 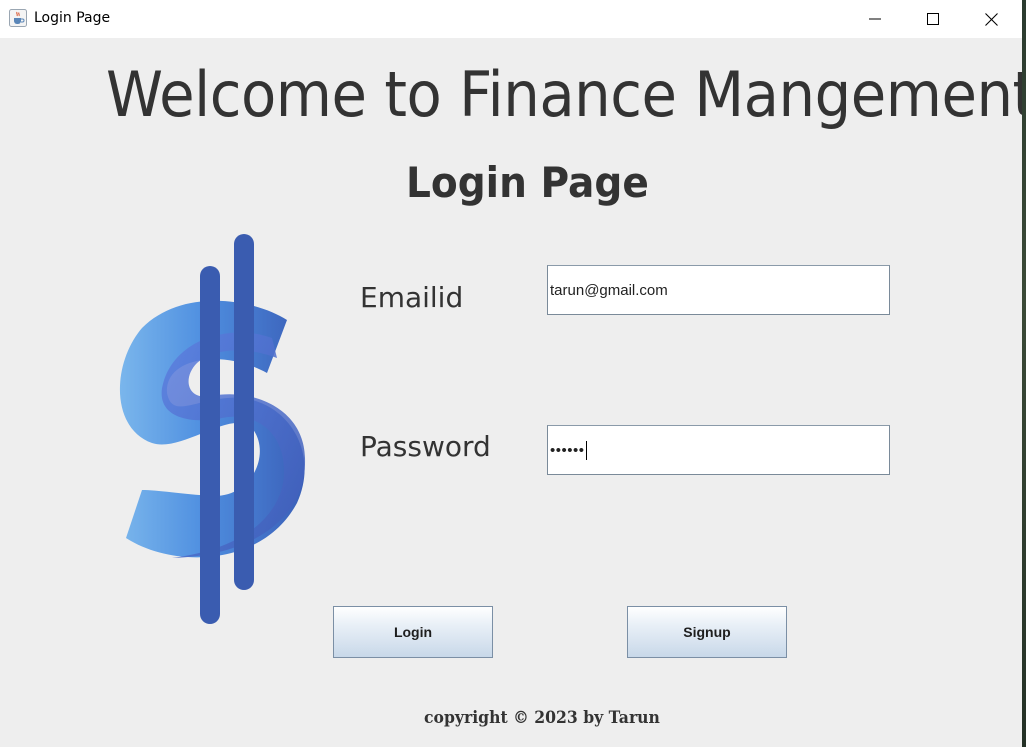 What do you see at coordinates (718, 450) in the screenshot?
I see `password-field: ••••••` at bounding box center [718, 450].